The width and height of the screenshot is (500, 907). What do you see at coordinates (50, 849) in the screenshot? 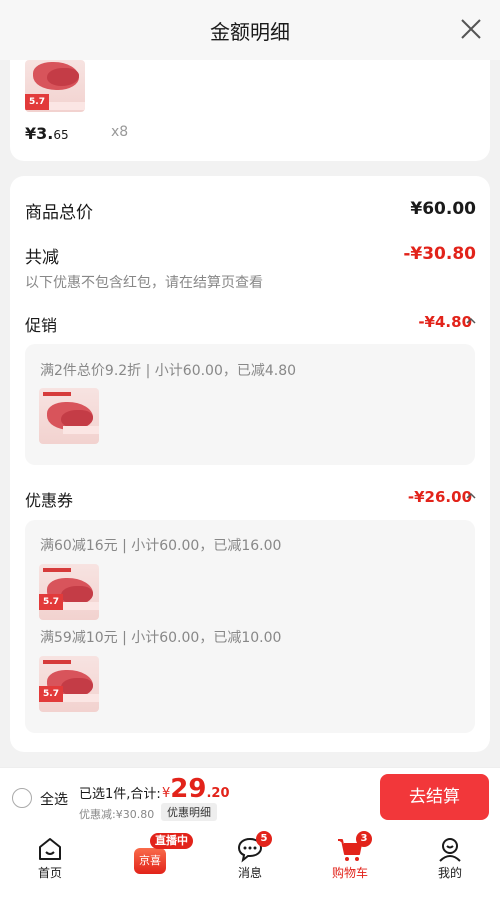
I see `home-icon` at bounding box center [50, 849].